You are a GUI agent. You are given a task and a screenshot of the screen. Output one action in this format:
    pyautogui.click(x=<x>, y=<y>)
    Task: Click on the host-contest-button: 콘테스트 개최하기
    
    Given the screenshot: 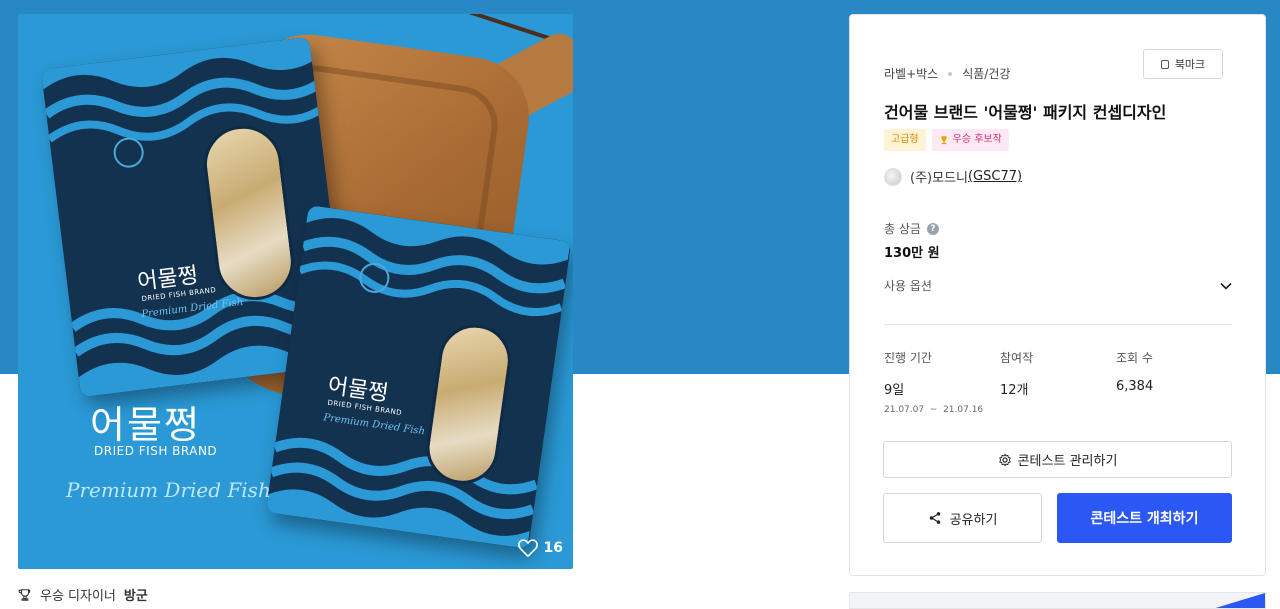 What is the action you would take?
    pyautogui.click(x=1144, y=518)
    